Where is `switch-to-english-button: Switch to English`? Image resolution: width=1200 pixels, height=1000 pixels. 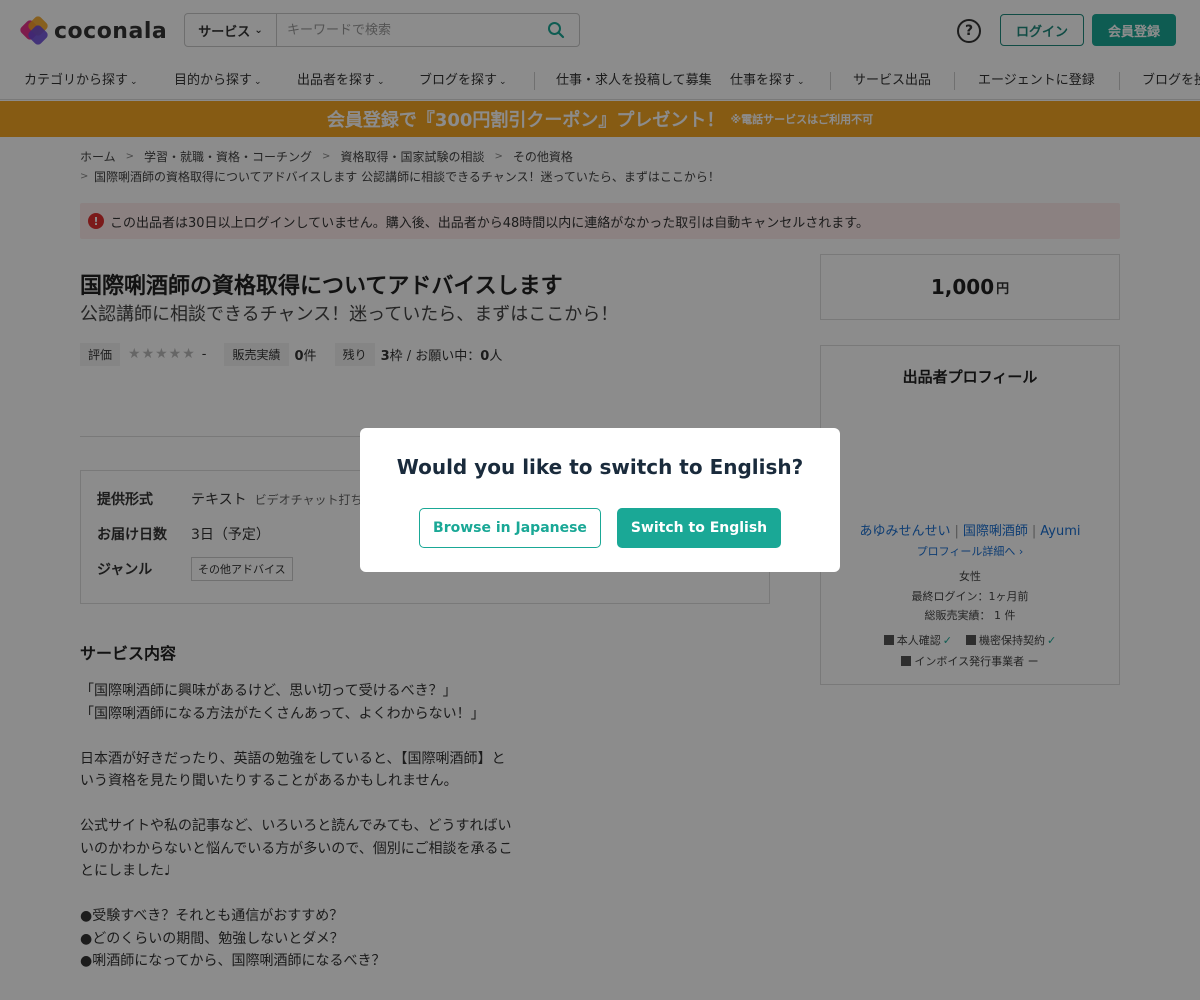 switch-to-english-button: Switch to English is located at coordinates (699, 528).